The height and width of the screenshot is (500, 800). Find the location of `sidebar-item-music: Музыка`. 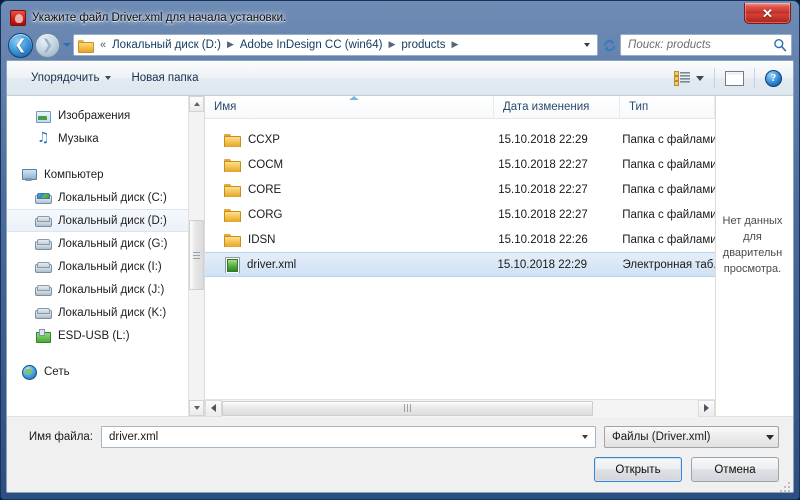

sidebar-item-music: Музыка is located at coordinates (97, 138).